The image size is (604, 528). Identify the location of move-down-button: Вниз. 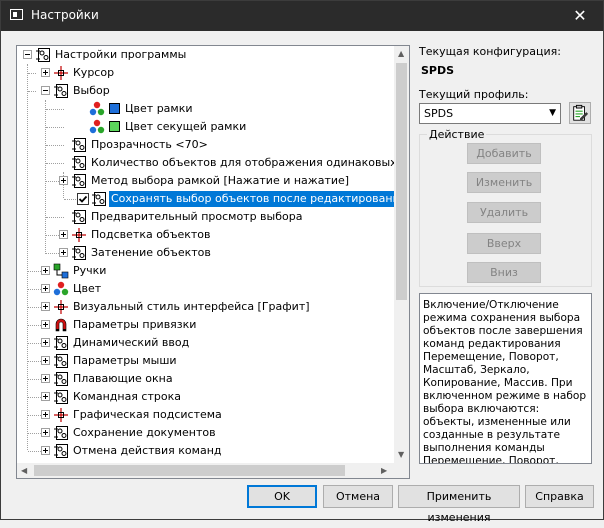
(504, 272).